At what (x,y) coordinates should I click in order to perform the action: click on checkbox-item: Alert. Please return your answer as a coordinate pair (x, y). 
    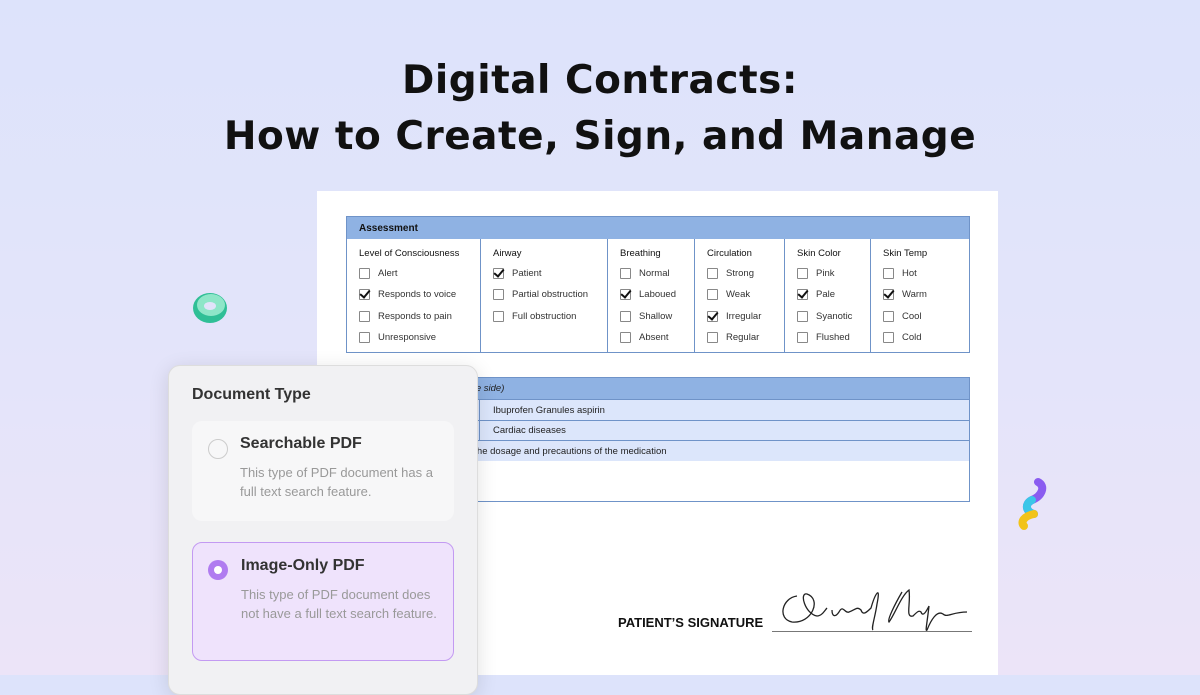
    Looking at the image, I should click on (378, 273).